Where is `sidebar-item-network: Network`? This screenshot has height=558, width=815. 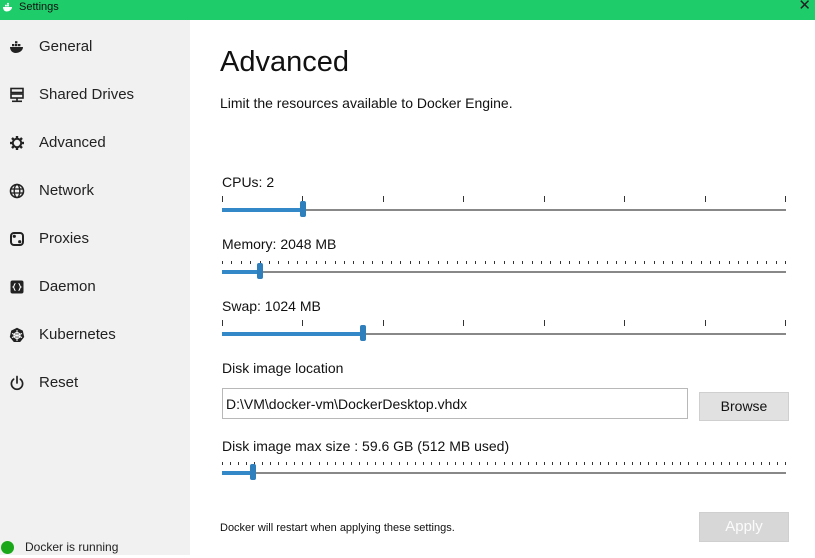
sidebar-item-network: Network is located at coordinates (95, 191).